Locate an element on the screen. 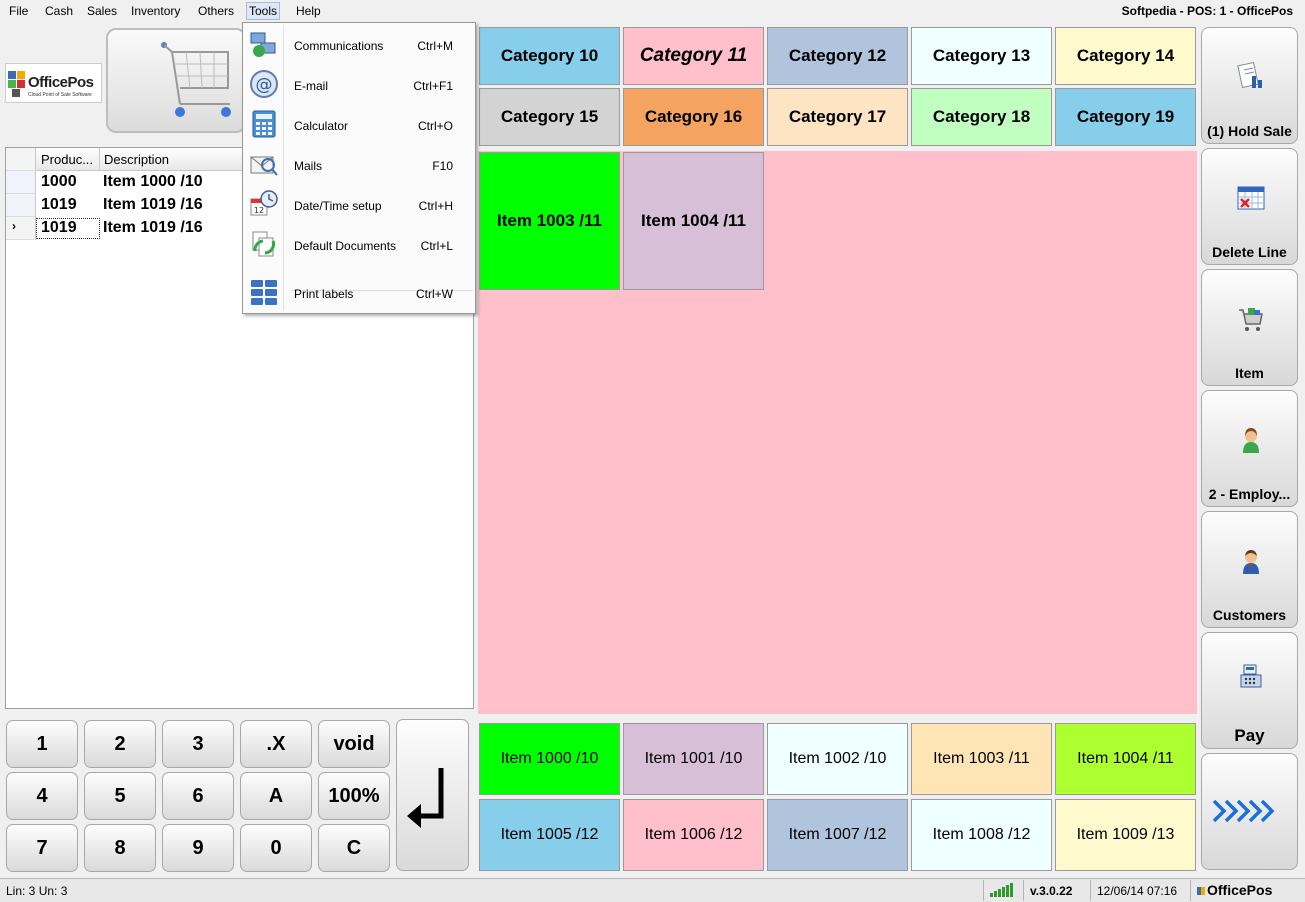  email-icon: @ is located at coordinates (264, 84).